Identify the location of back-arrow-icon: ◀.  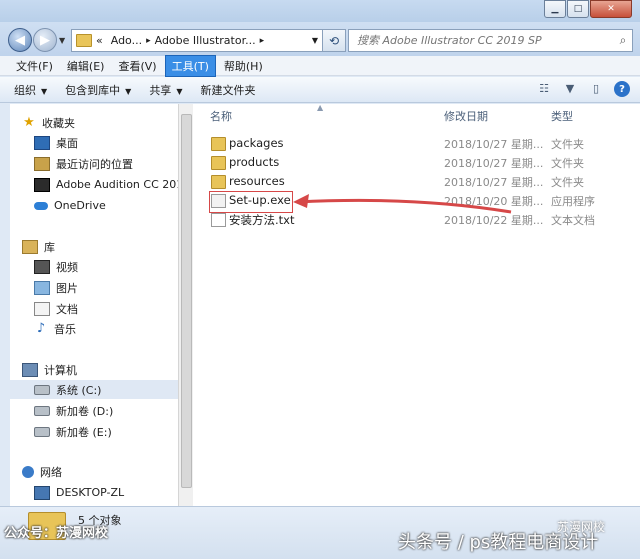
(20, 40).